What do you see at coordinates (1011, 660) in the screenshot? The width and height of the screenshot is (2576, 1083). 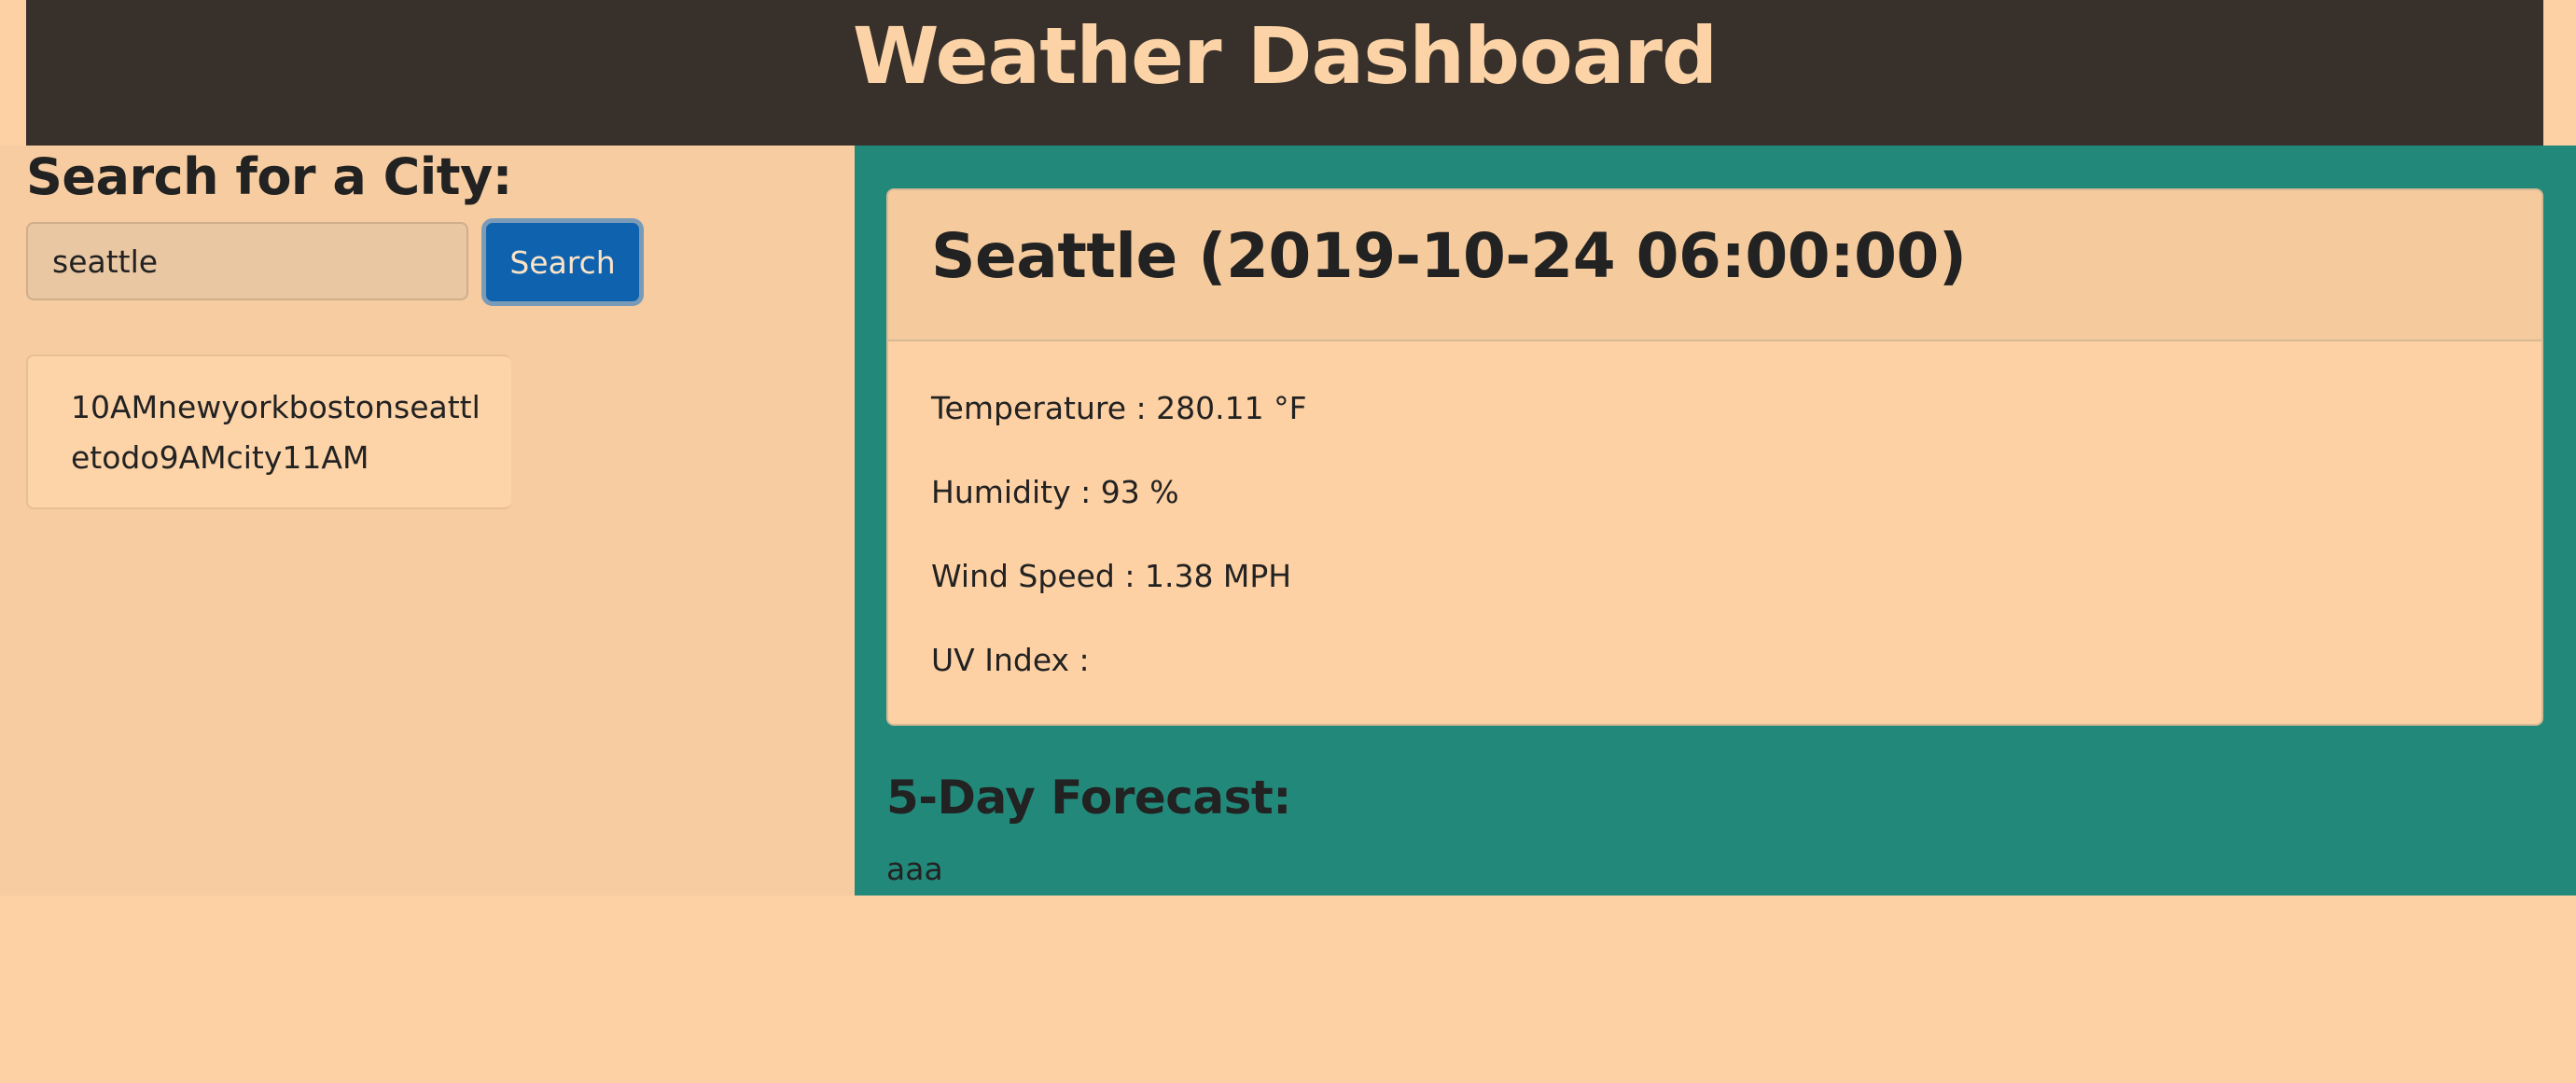 I see `uv-index-text: UV Index :` at bounding box center [1011, 660].